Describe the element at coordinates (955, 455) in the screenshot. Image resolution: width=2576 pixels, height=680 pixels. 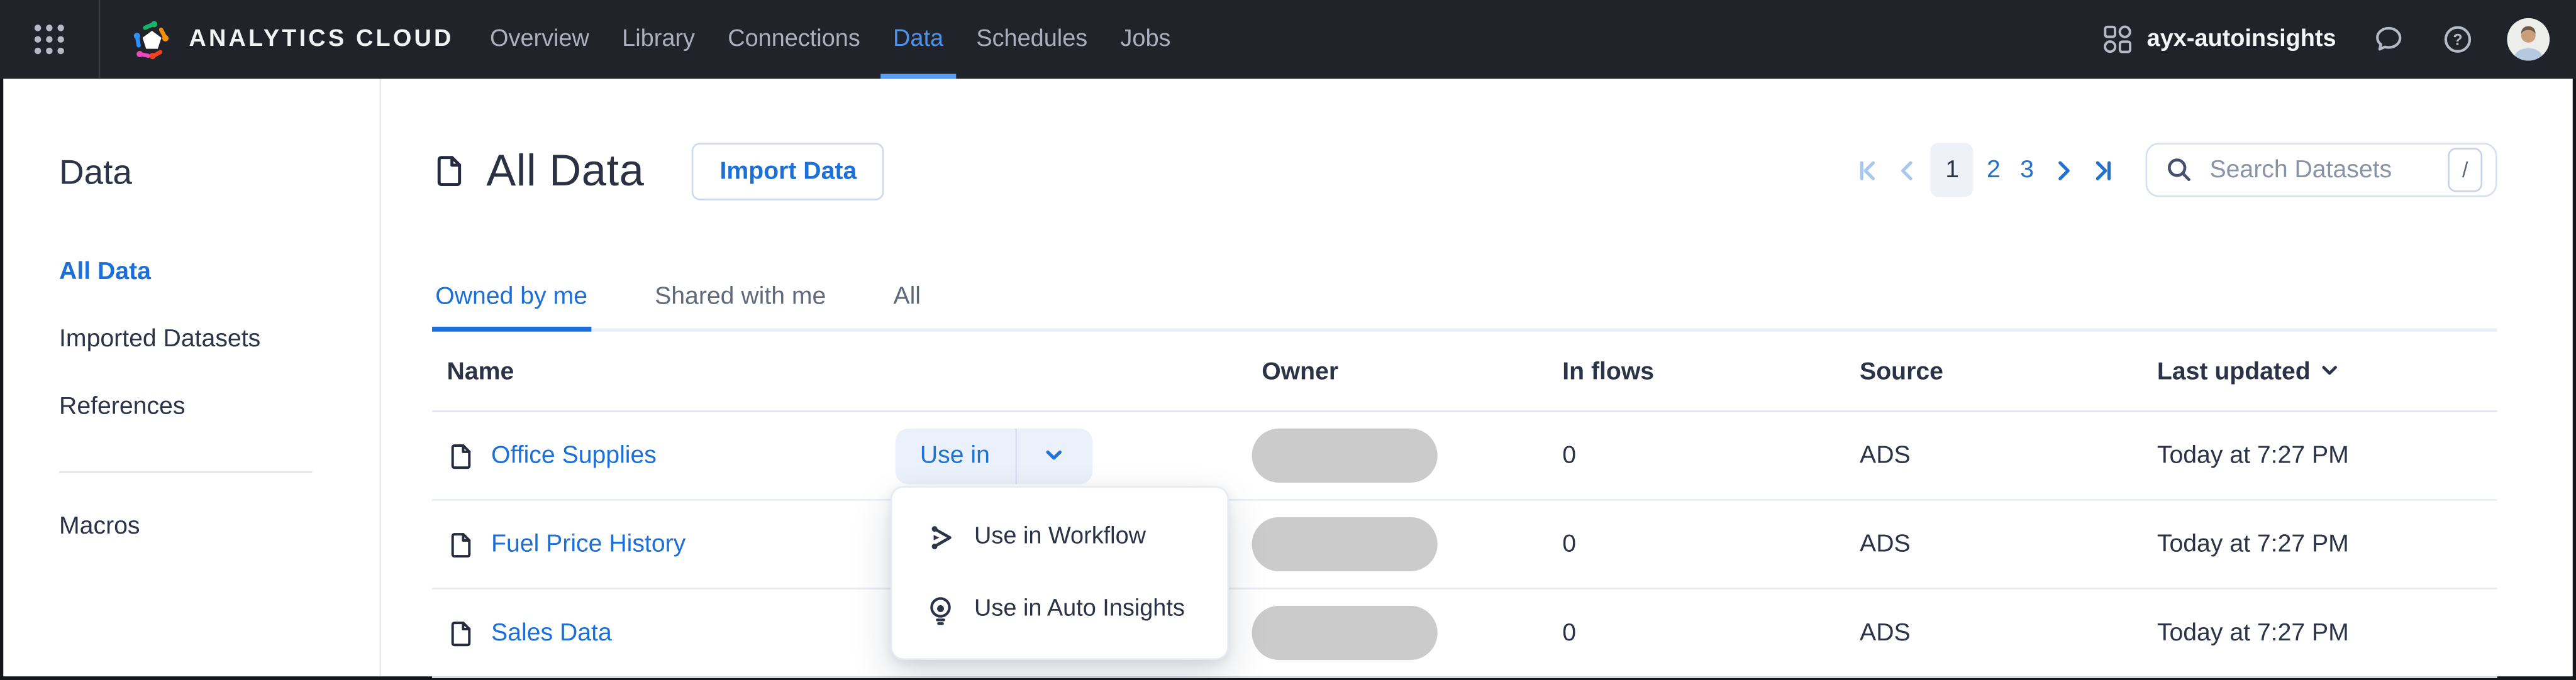
I see `use-in-button: Use in` at that location.